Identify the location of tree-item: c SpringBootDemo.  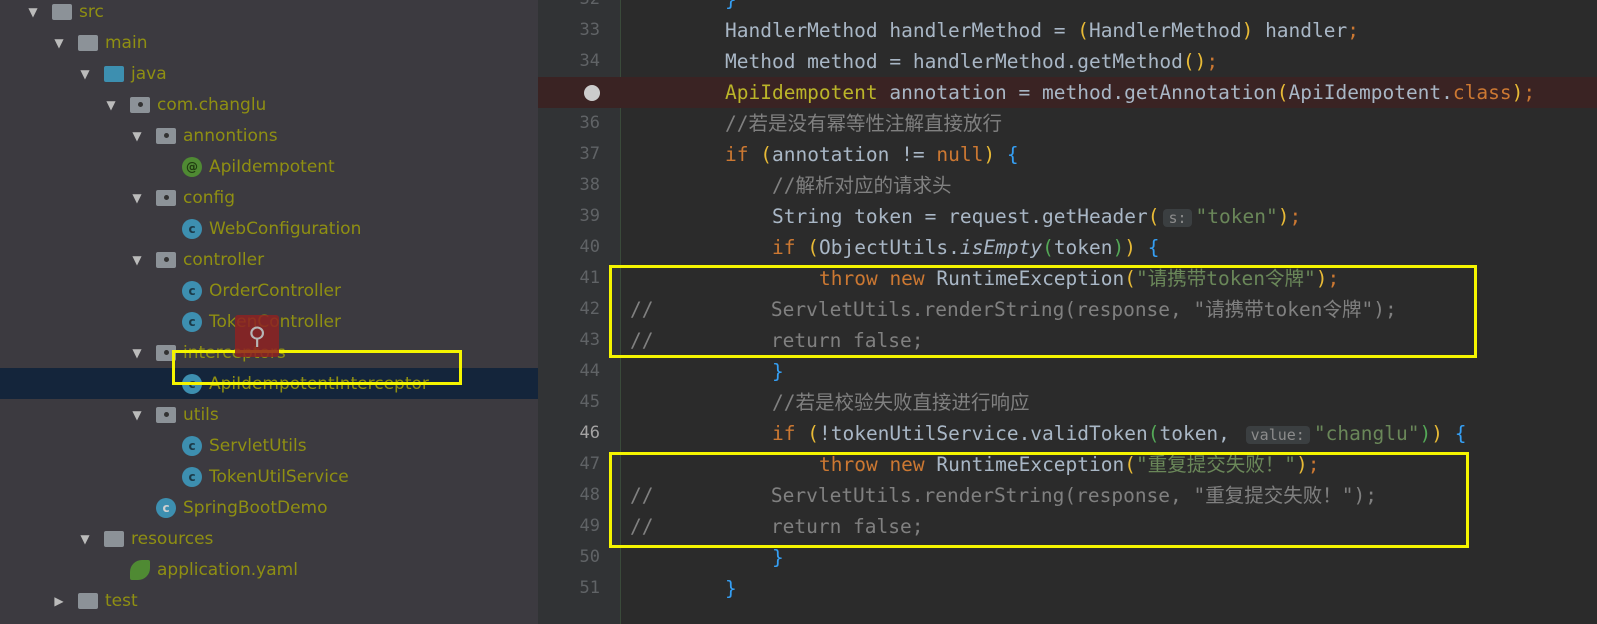
(269, 507).